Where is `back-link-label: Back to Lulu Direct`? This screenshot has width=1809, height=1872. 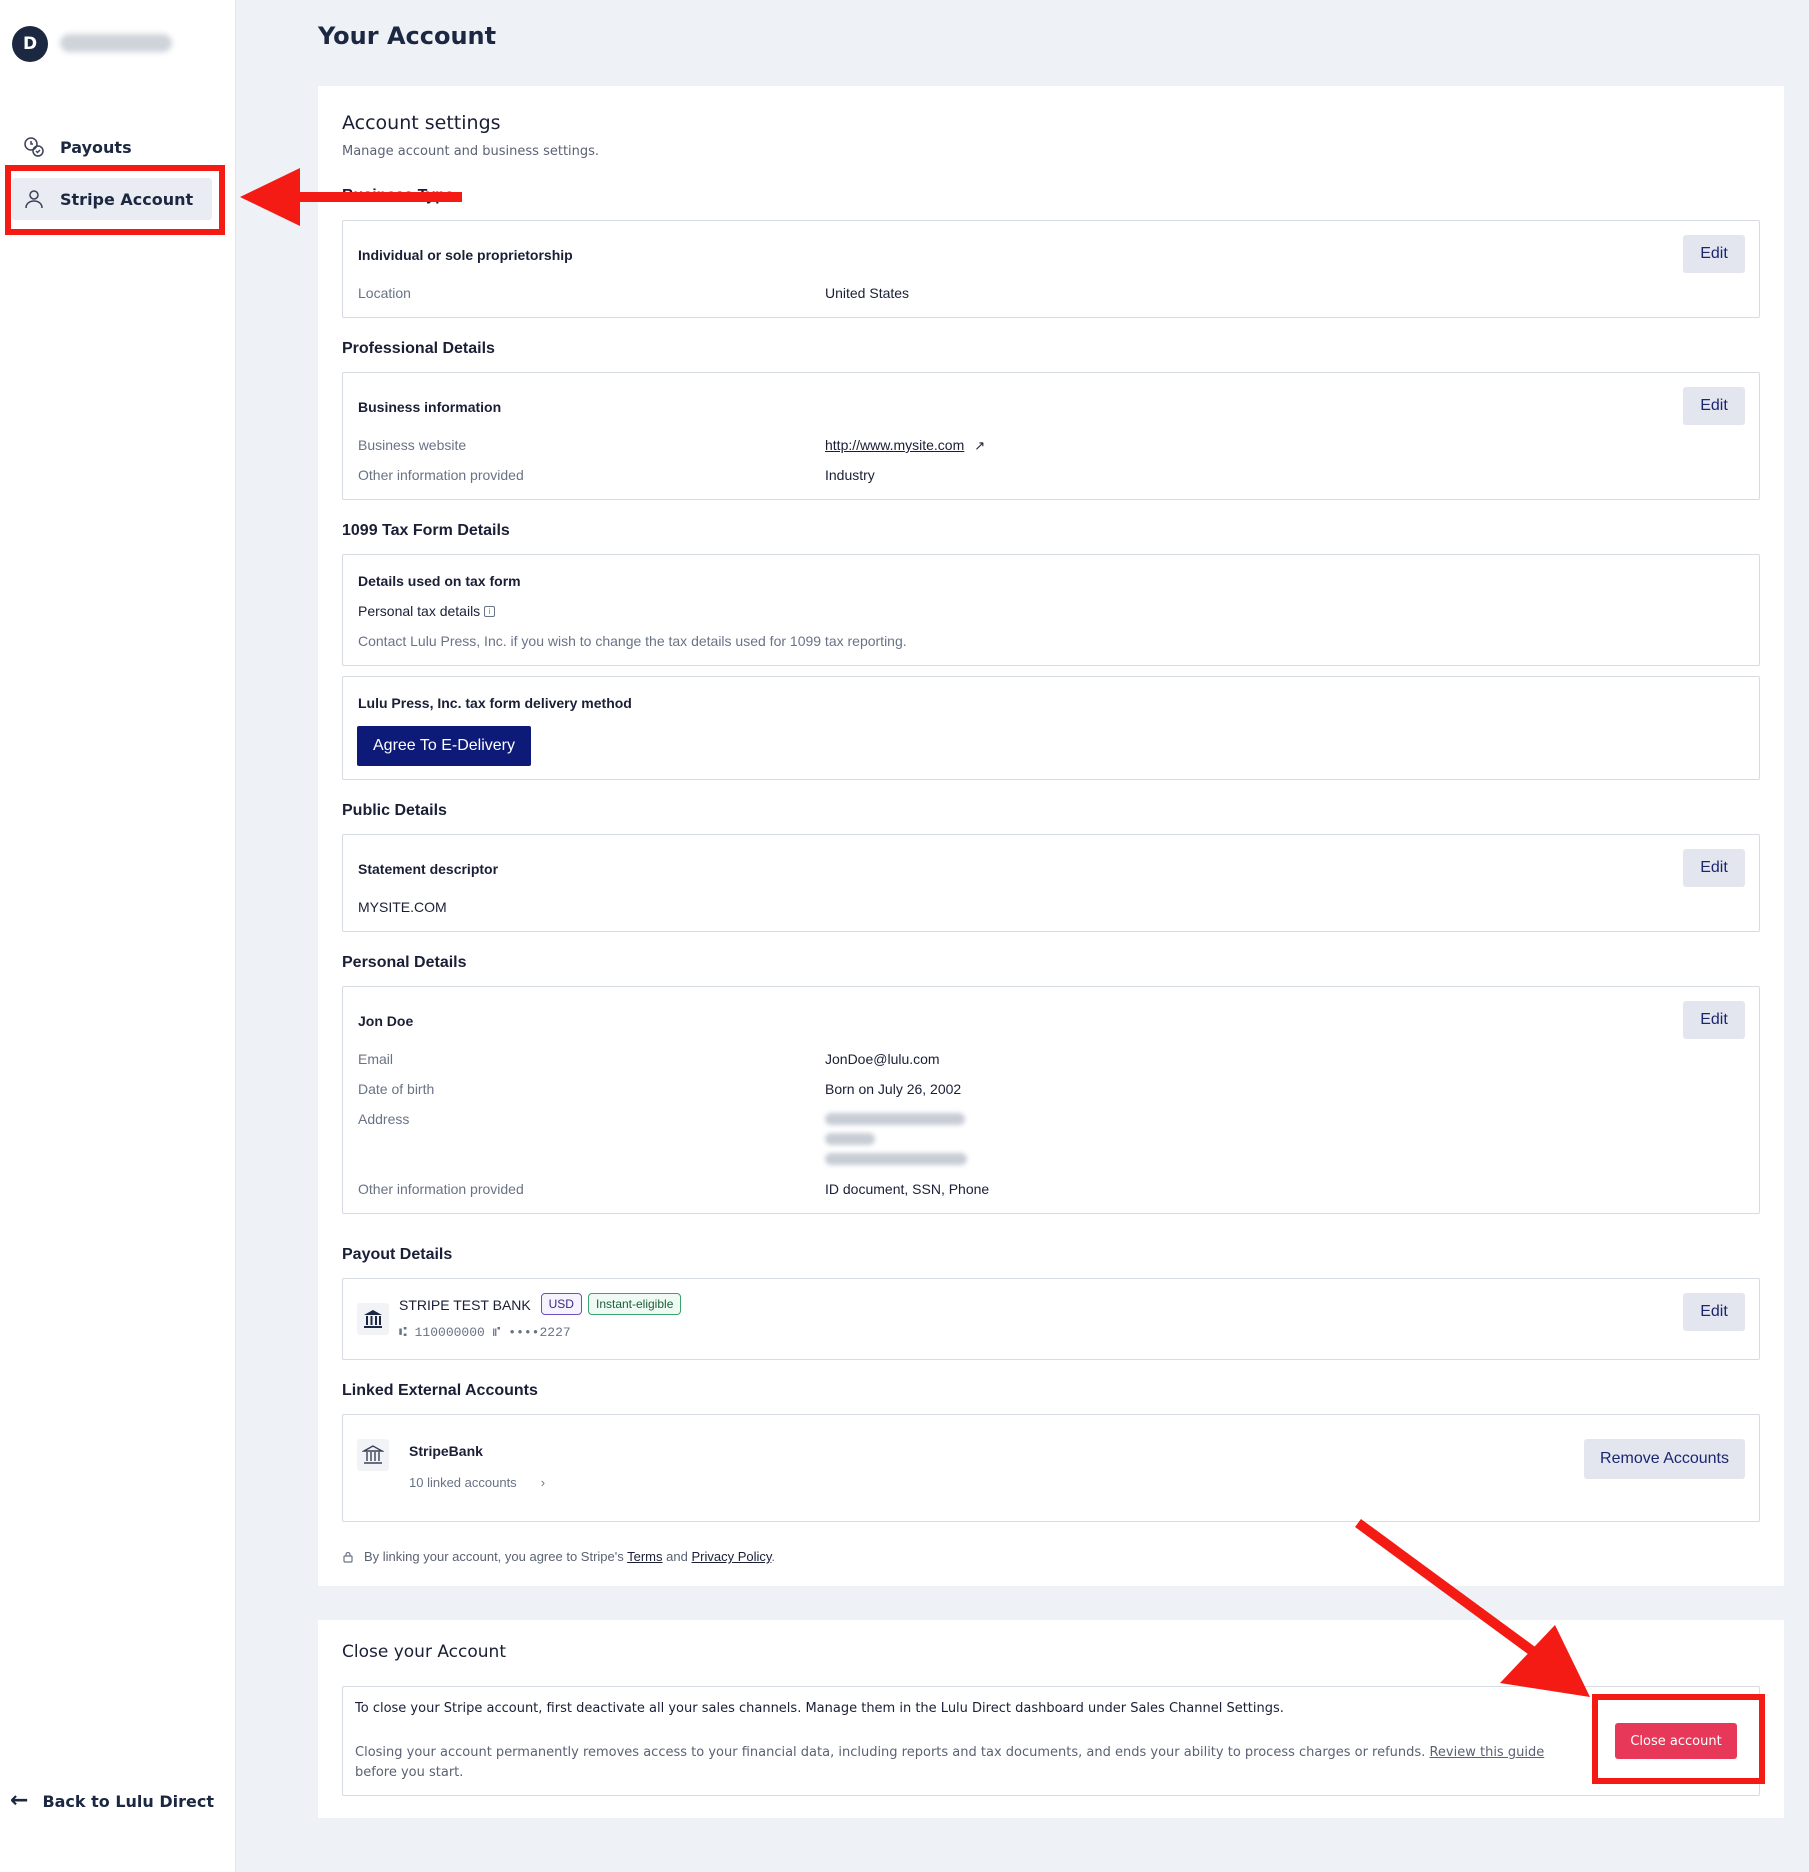
back-link-label: Back to Lulu Direct is located at coordinates (128, 1801).